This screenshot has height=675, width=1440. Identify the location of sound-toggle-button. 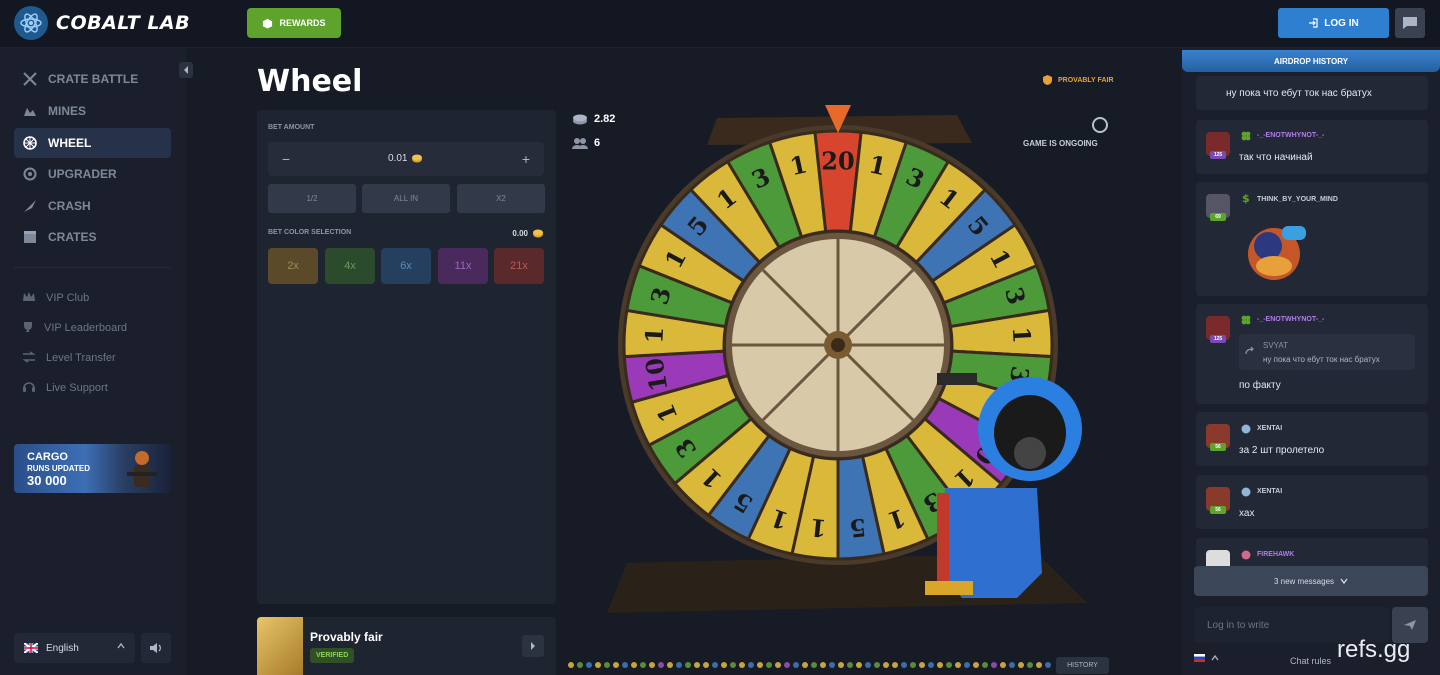
(156, 648).